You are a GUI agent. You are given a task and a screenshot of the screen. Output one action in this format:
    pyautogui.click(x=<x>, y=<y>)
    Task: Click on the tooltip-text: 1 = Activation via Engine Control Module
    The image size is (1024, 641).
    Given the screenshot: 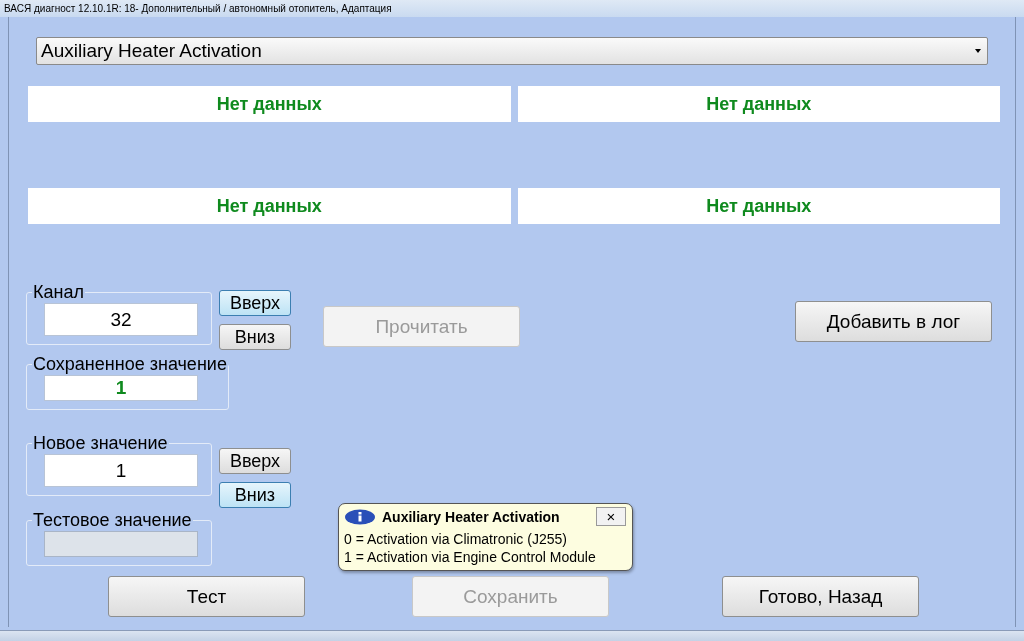 What is the action you would take?
    pyautogui.click(x=470, y=557)
    